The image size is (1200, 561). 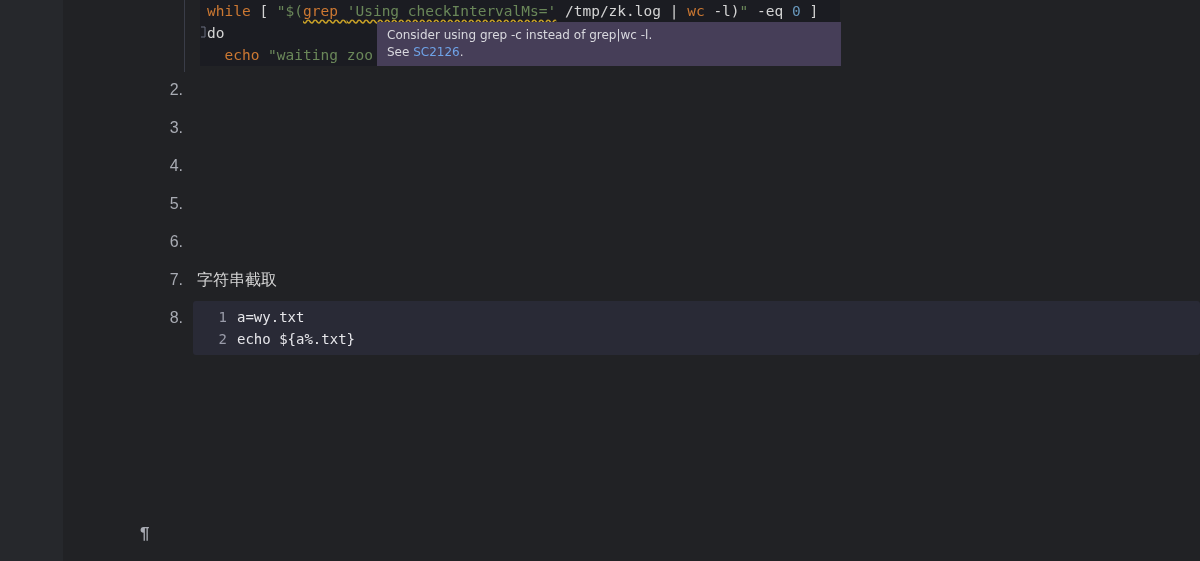 I want to click on list-number: 4., so click(x=176, y=166).